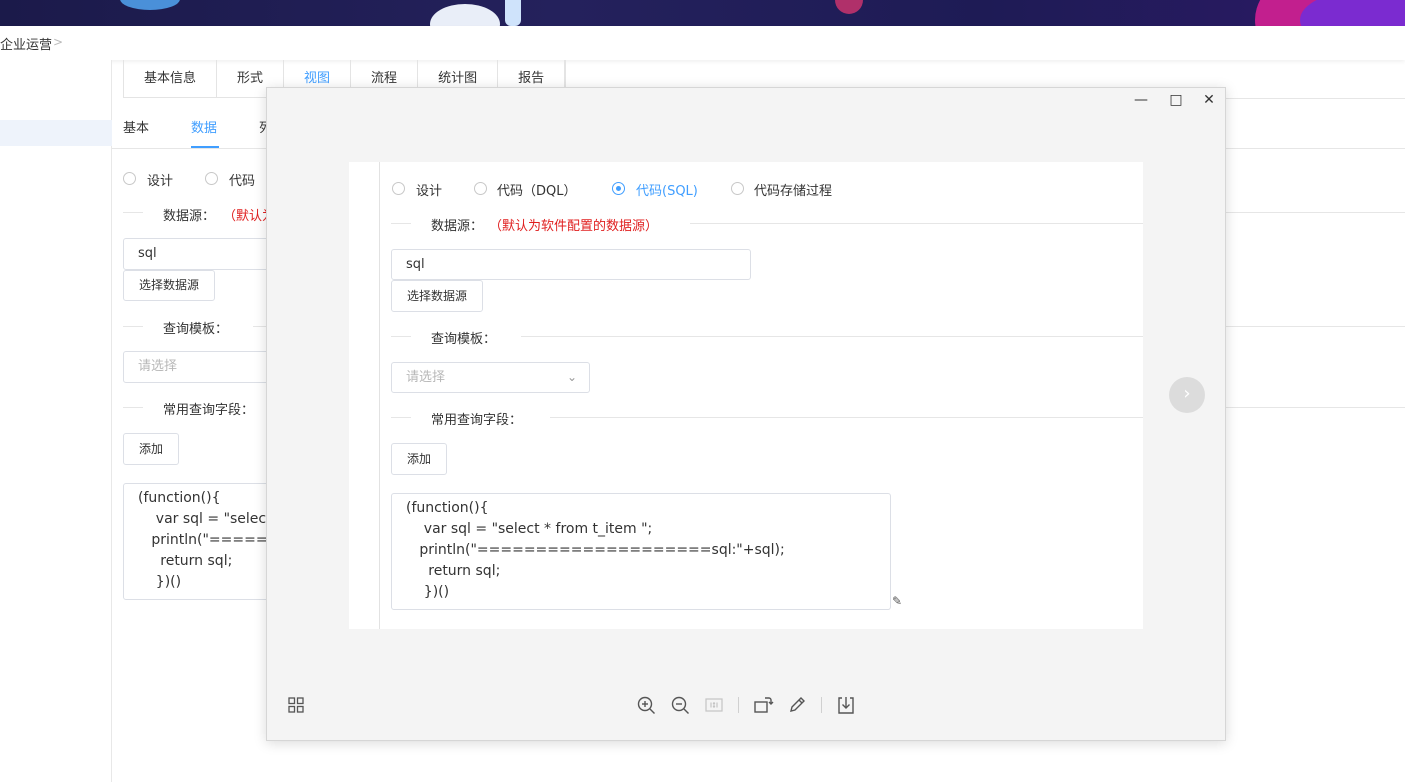 The height and width of the screenshot is (782, 1405). Describe the element at coordinates (150, 5) in the screenshot. I see `banner-logo-art` at that location.